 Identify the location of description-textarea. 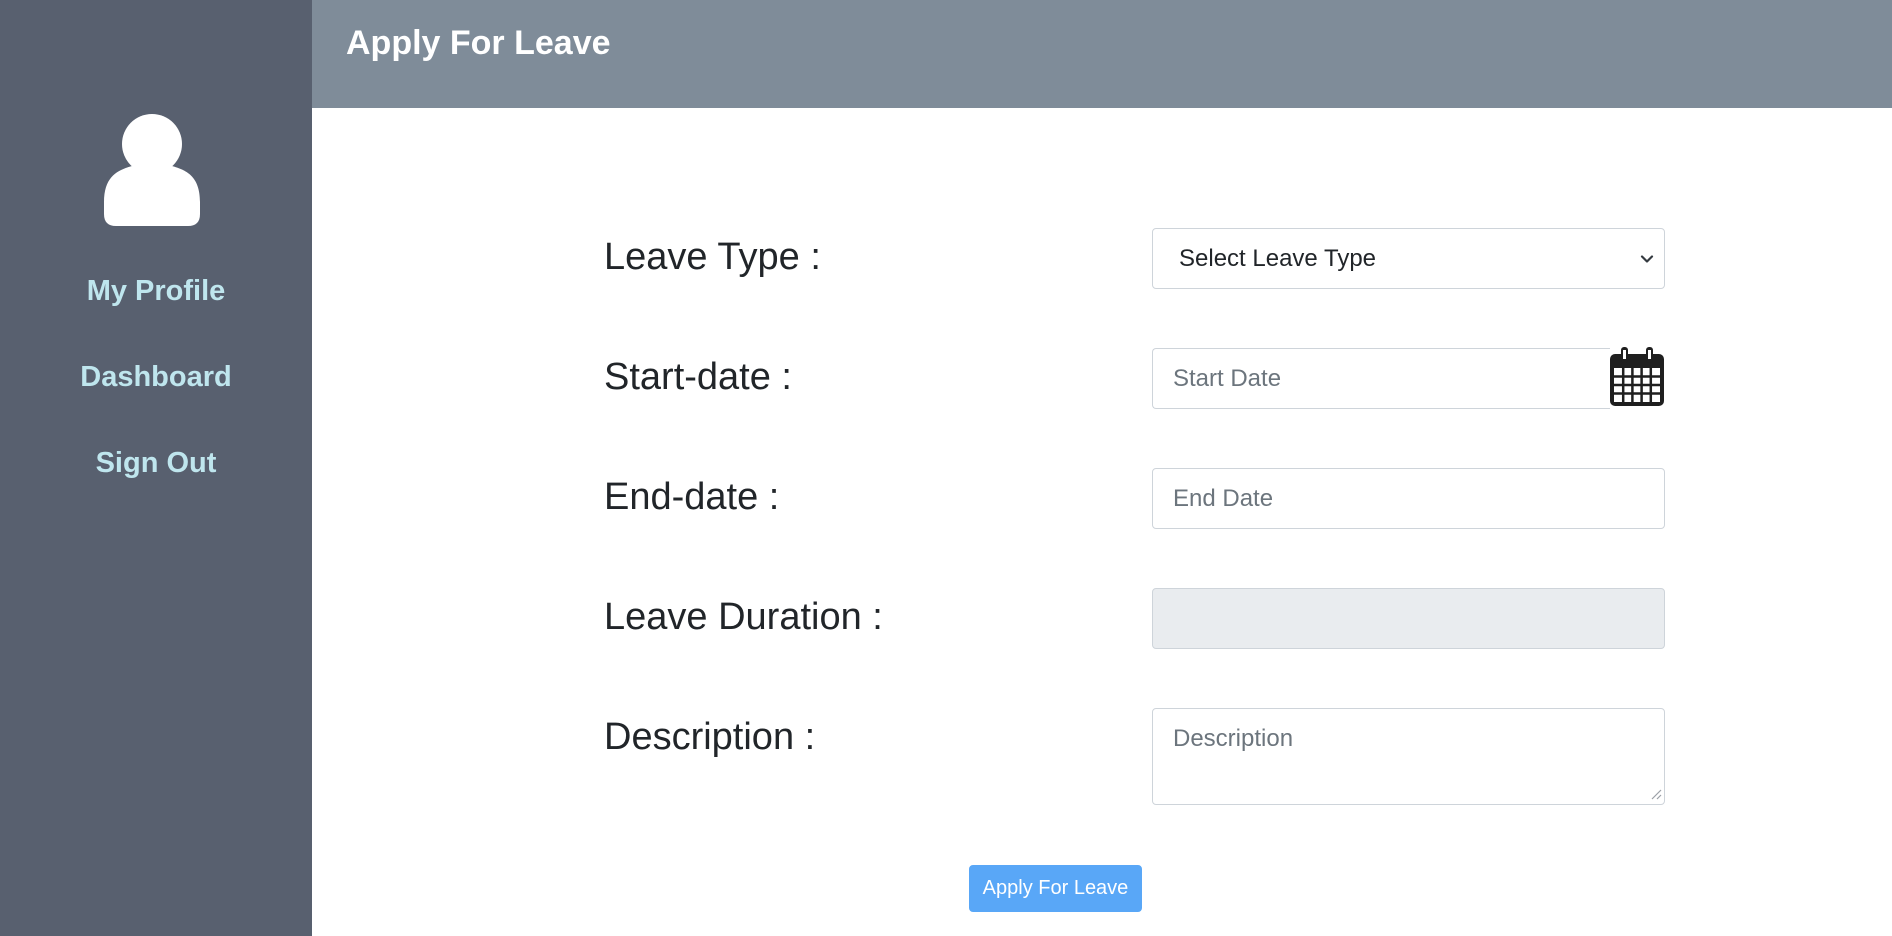
(1408, 756).